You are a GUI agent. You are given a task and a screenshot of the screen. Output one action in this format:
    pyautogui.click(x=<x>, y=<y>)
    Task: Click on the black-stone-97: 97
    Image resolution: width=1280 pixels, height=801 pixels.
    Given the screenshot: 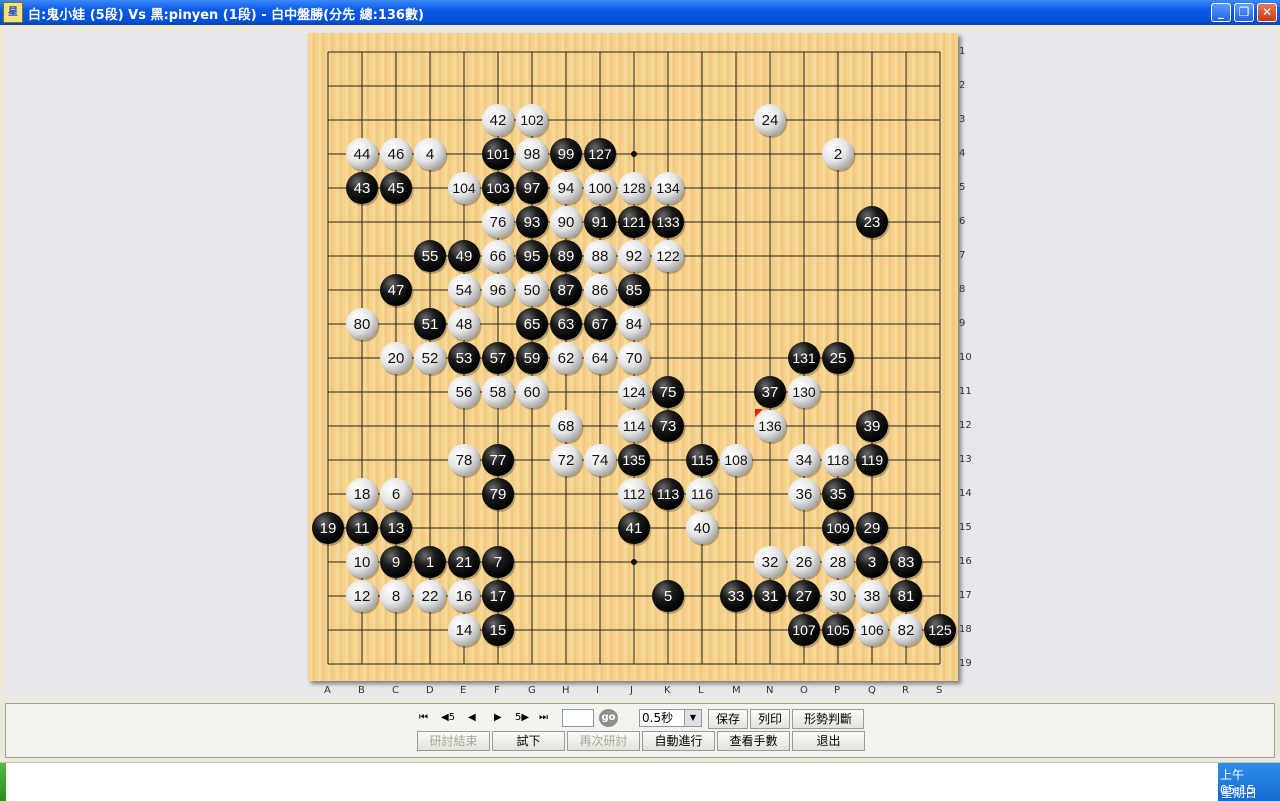 What is the action you would take?
    pyautogui.click(x=533, y=189)
    